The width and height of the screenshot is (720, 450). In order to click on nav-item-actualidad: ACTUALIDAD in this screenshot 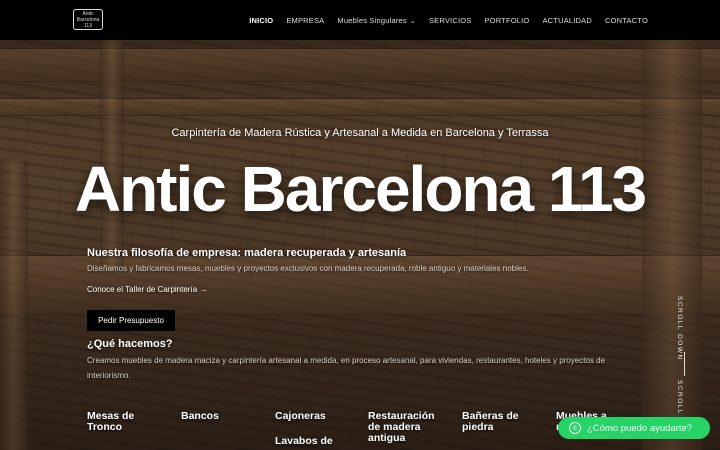, I will do `click(567, 20)`.